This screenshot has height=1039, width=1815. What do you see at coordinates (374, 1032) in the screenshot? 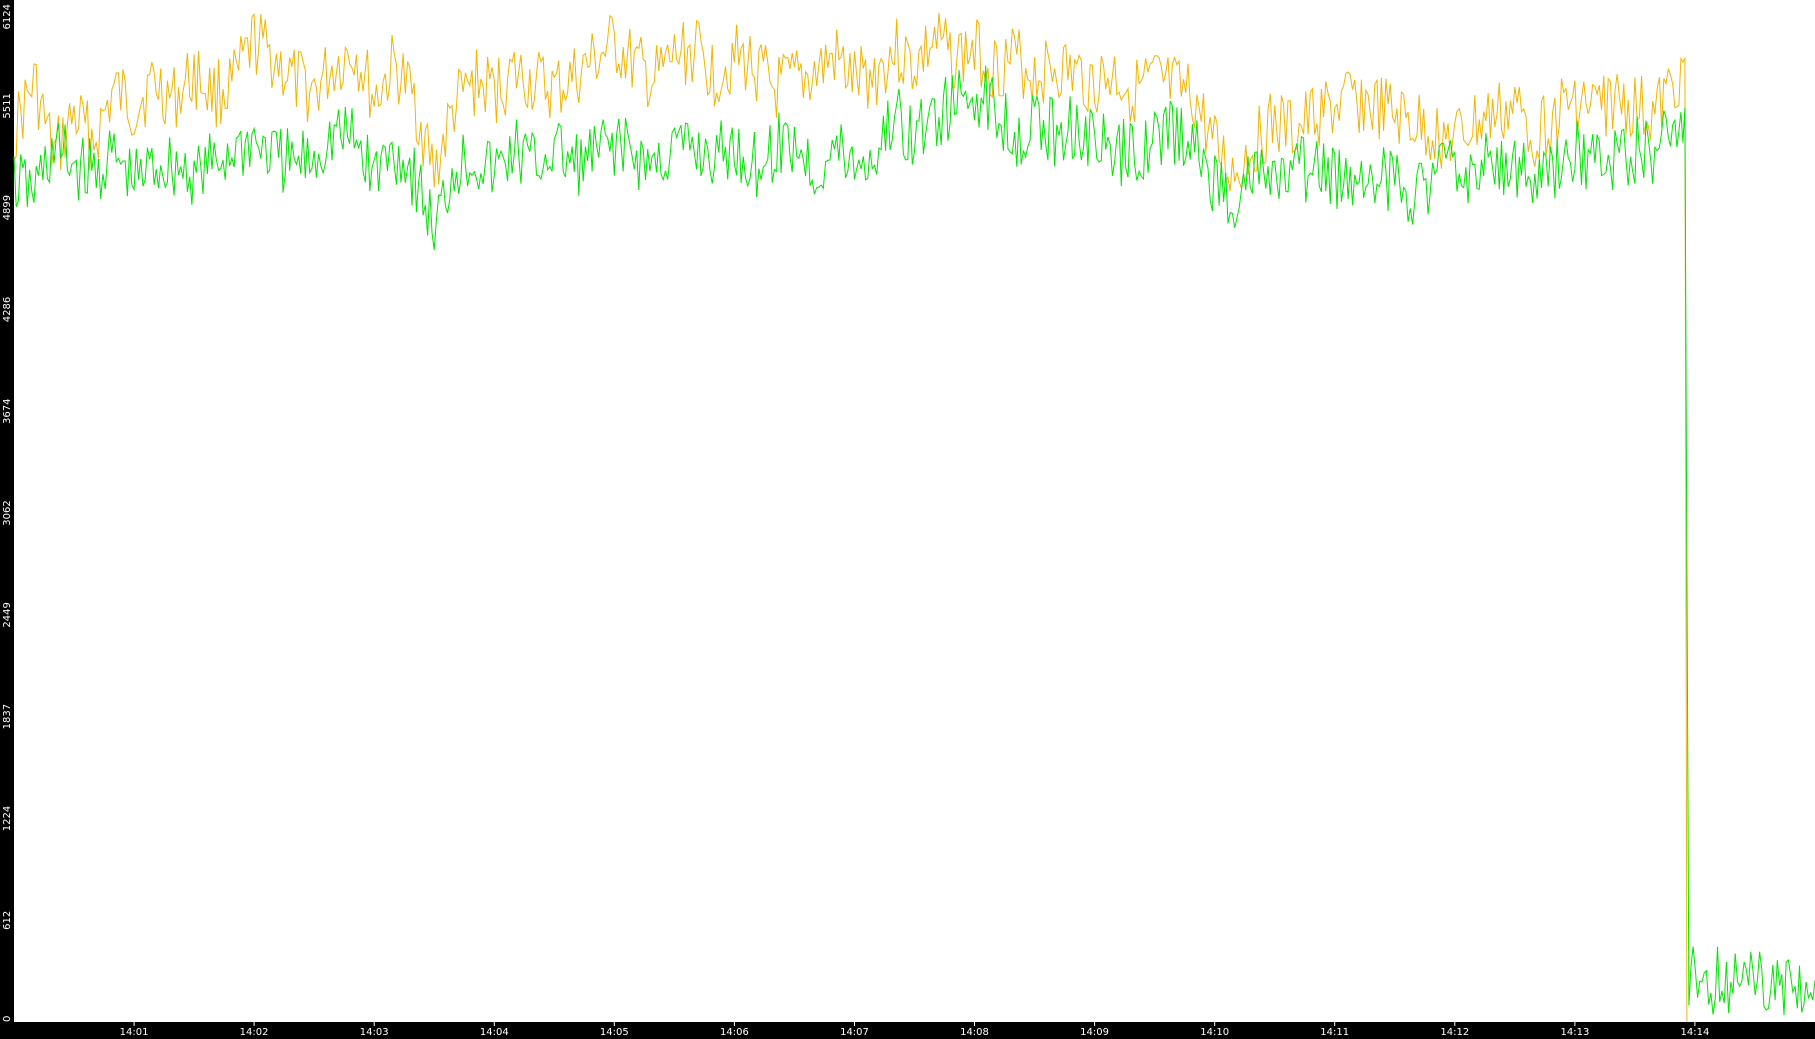
I see `x-tick-label: 14:03` at bounding box center [374, 1032].